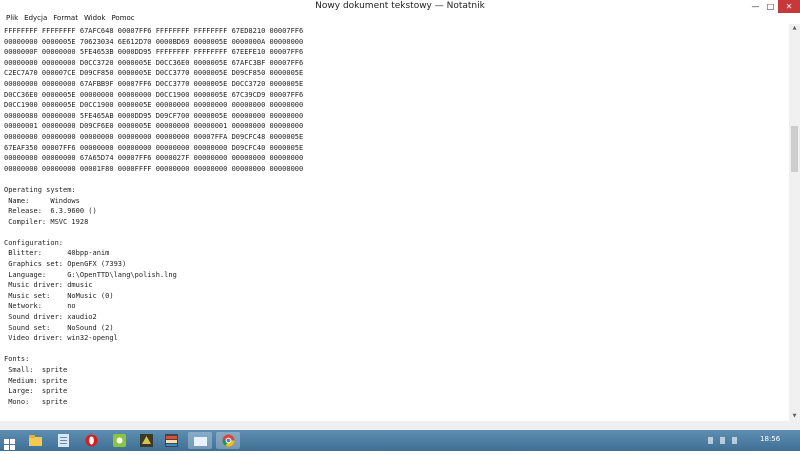 This screenshot has height=454, width=800. What do you see at coordinates (794, 222) in the screenshot?
I see `vertical-scrollbar: ▲ ▼` at bounding box center [794, 222].